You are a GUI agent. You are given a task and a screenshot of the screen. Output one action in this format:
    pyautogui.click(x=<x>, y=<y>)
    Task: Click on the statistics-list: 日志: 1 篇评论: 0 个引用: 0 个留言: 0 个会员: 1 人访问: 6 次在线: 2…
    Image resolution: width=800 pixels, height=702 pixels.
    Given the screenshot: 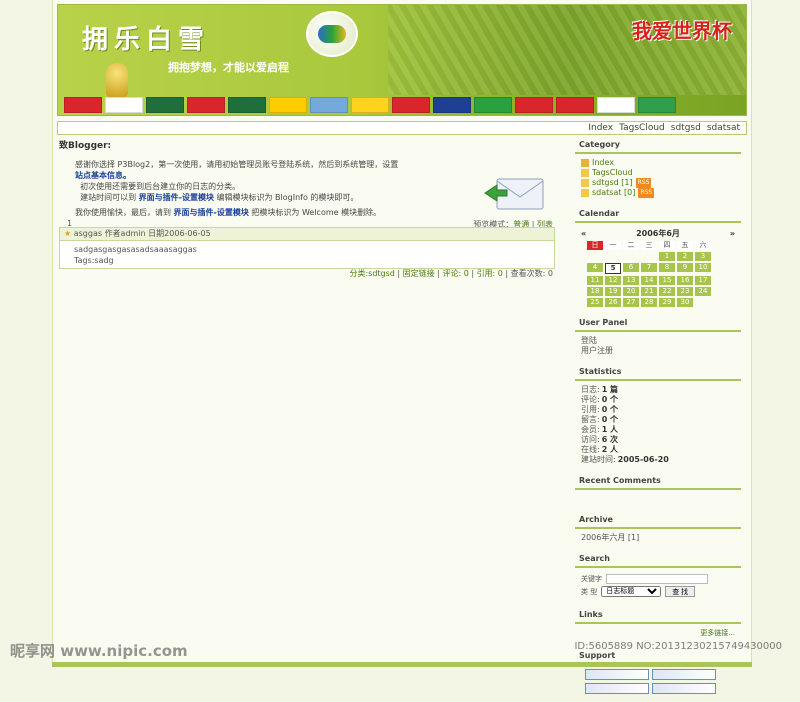 What is the action you would take?
    pyautogui.click(x=658, y=425)
    